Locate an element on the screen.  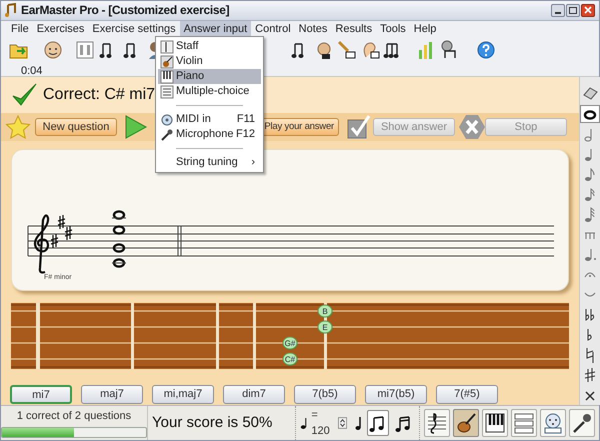
menu-option: Staff is located at coordinates (209, 46).